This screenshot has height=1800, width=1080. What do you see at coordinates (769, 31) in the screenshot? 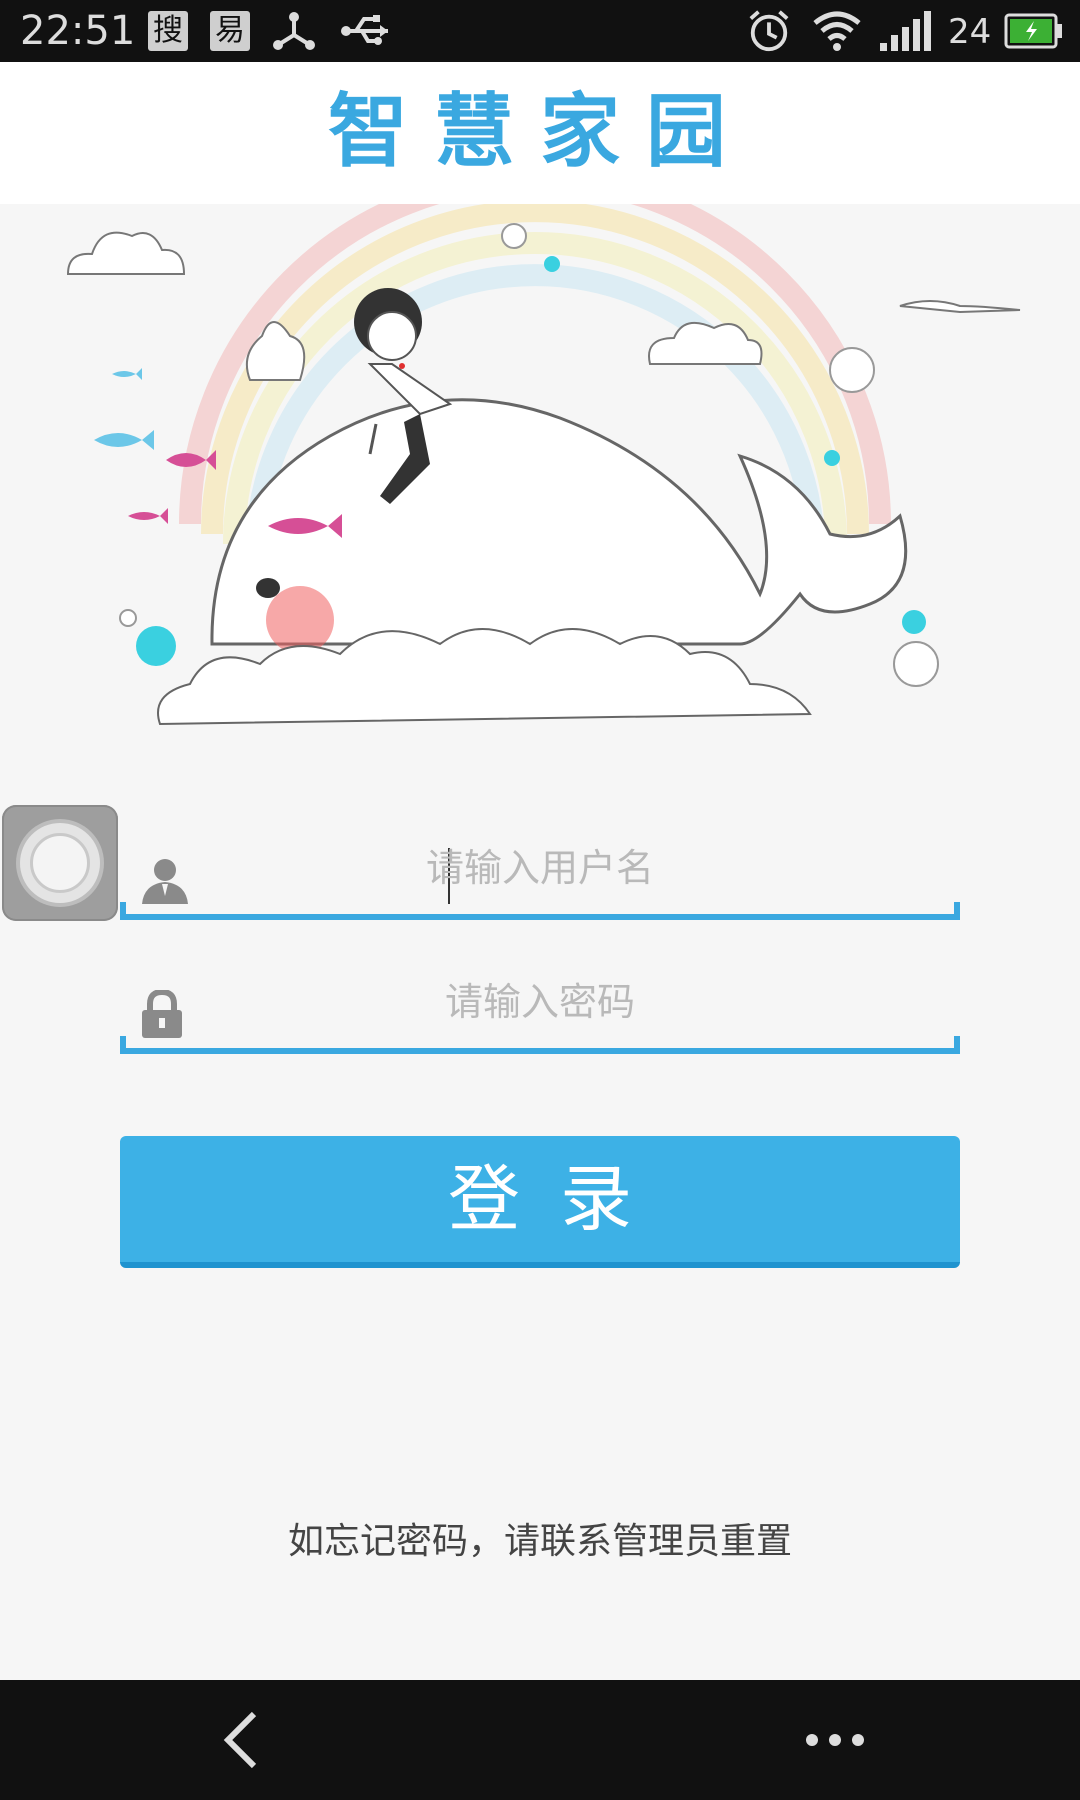
I see `alarm-icon` at bounding box center [769, 31].